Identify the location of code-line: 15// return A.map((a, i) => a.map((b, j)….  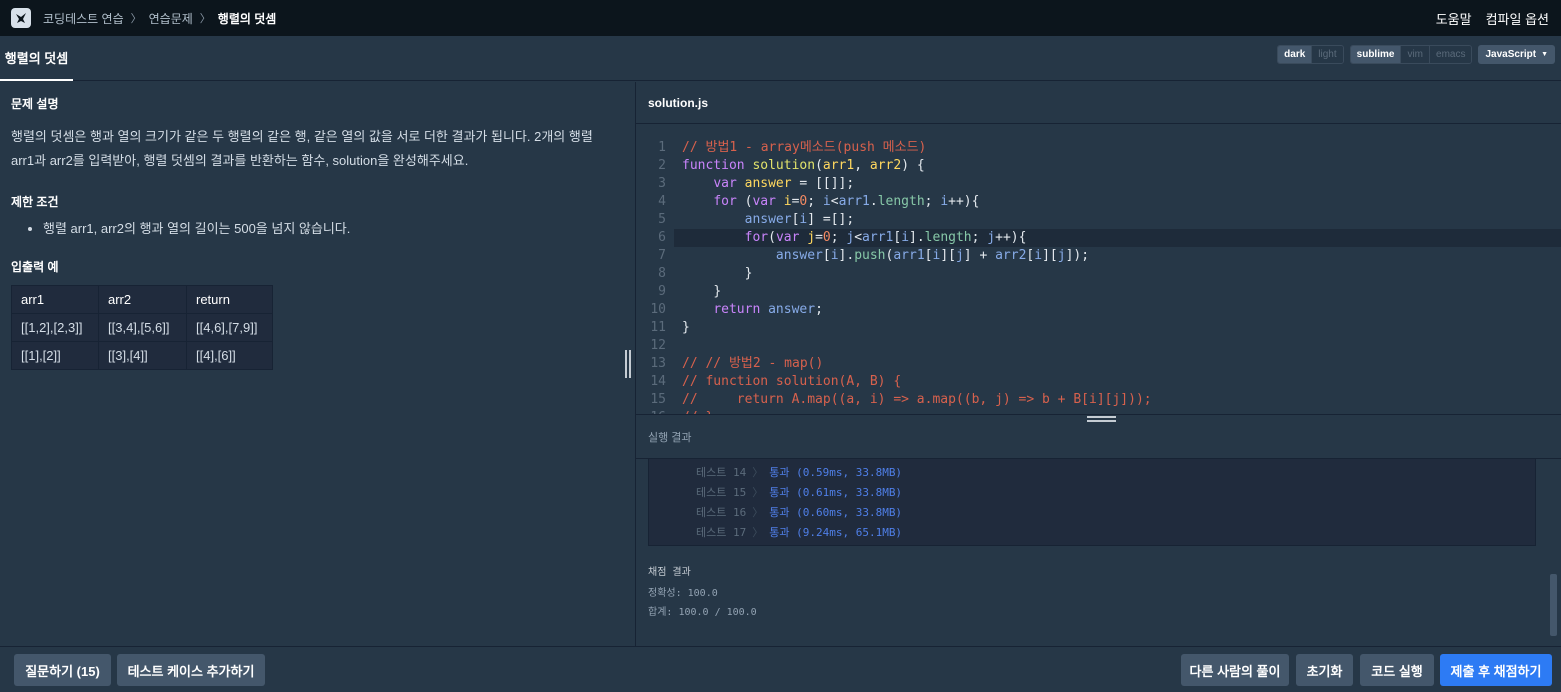
(1098, 400).